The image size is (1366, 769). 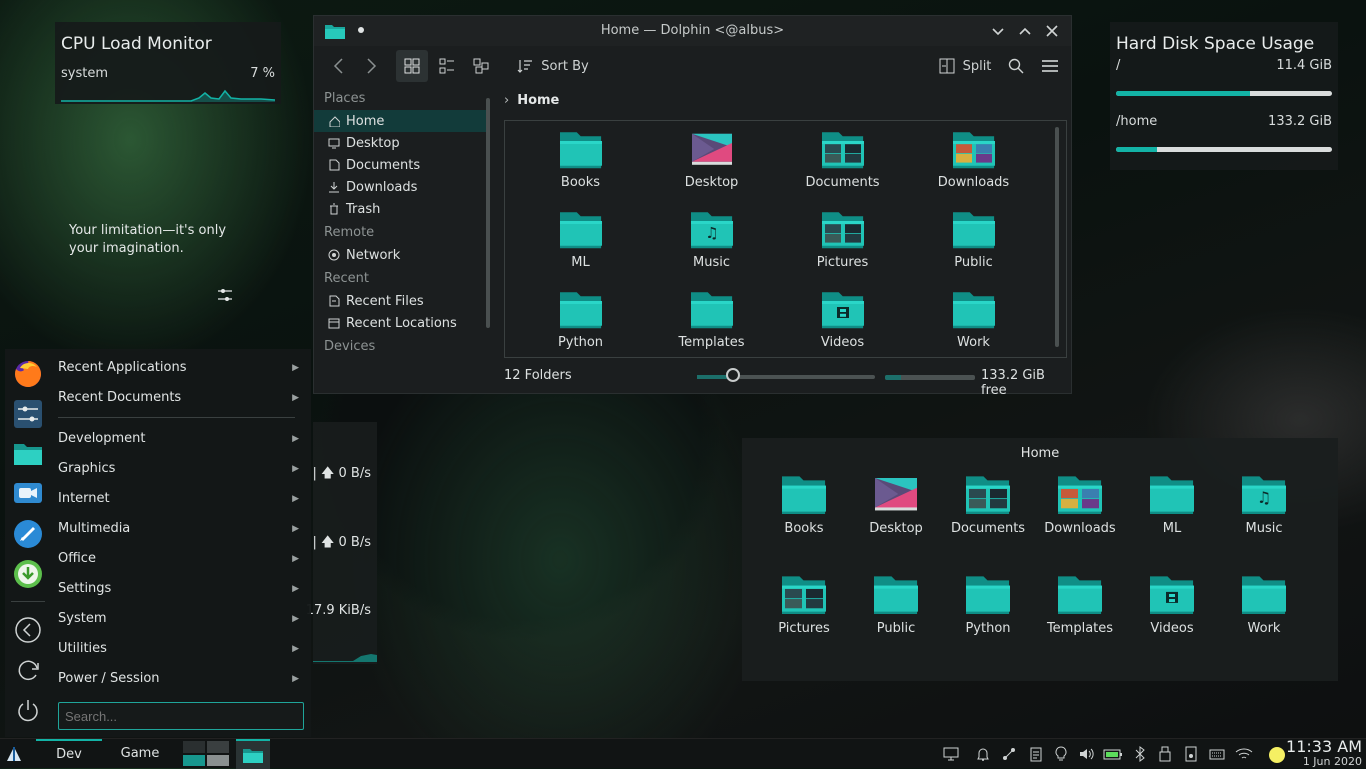 I want to click on display-icon, so click(x=951, y=754).